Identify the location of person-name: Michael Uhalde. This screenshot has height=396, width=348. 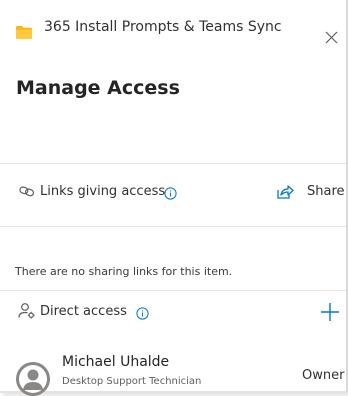
(116, 362).